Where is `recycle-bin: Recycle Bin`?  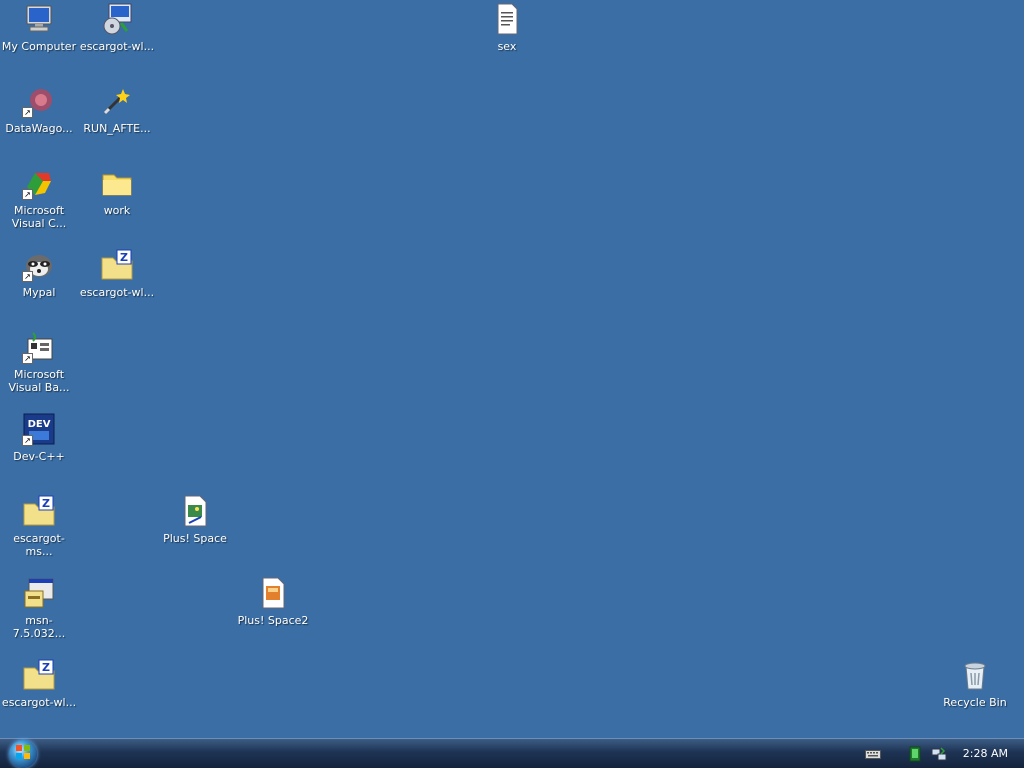 recycle-bin: Recycle Bin is located at coordinates (975, 684).